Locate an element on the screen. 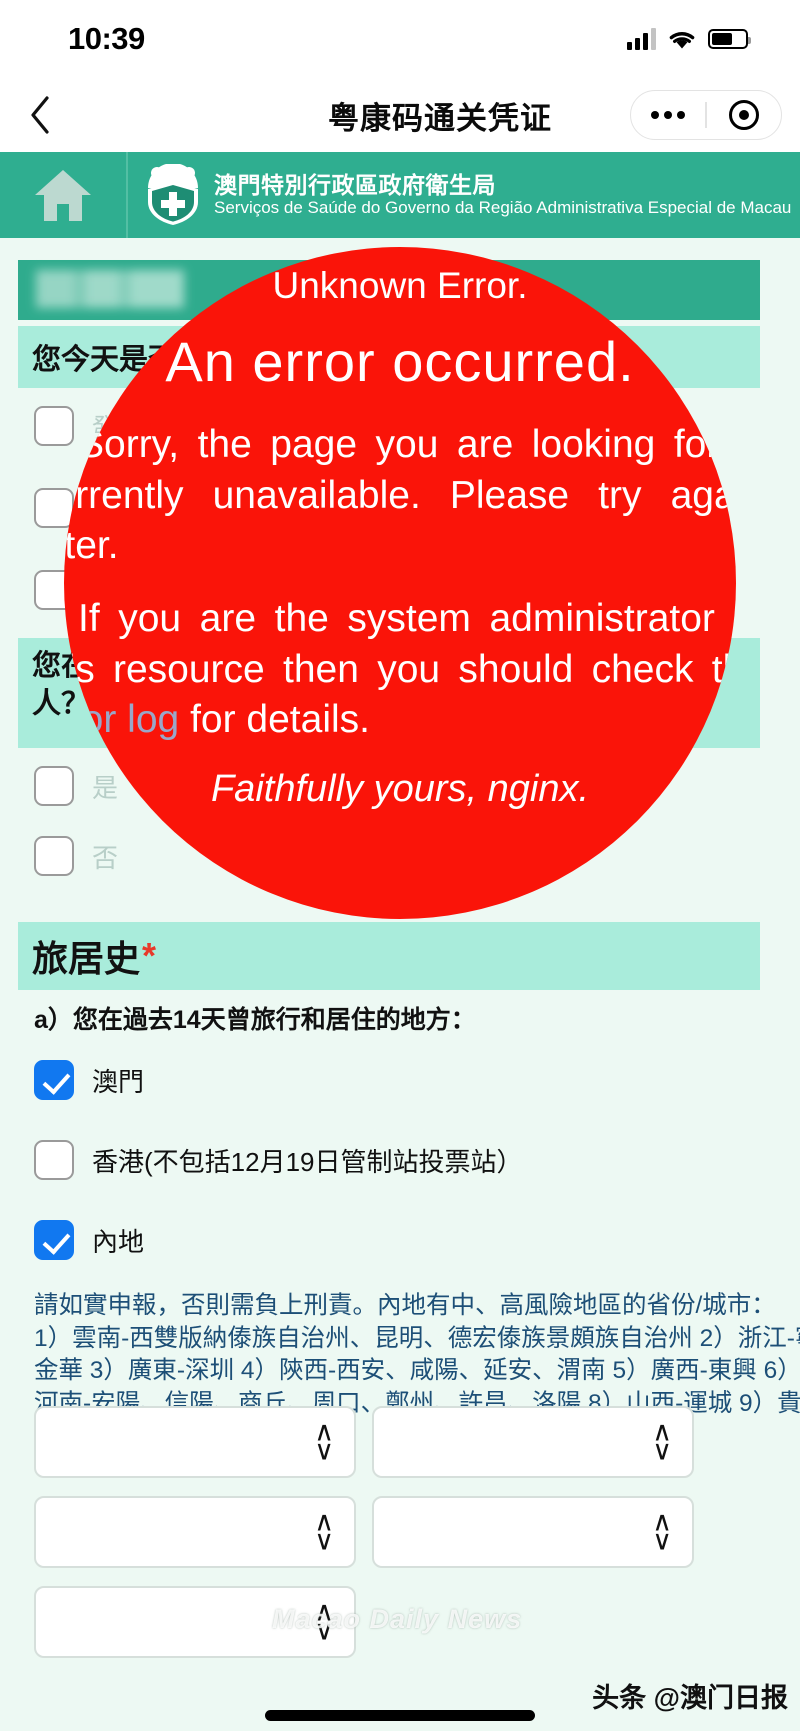  contact-option-no: 否 is located at coordinates (76, 856).